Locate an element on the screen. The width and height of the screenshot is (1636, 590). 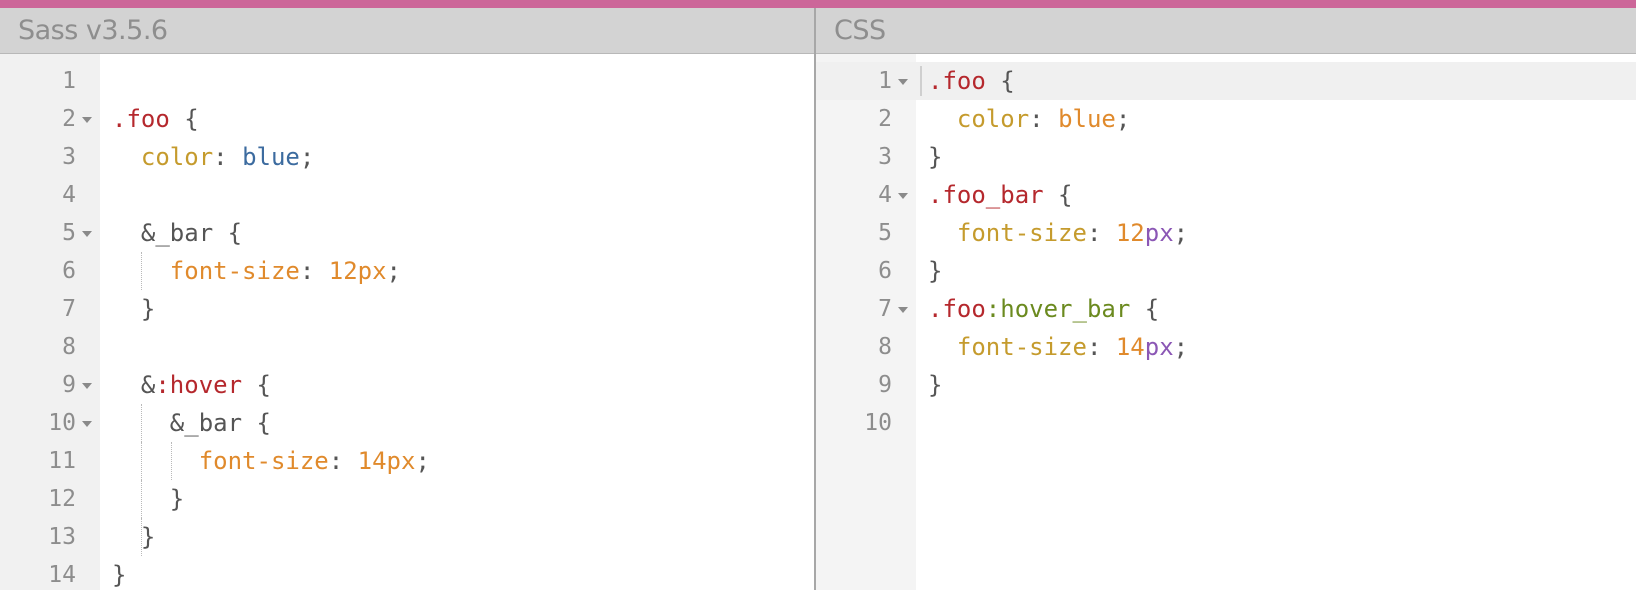
css-code-line: 7 .foo:hover_bar { is located at coordinates (1226, 309).